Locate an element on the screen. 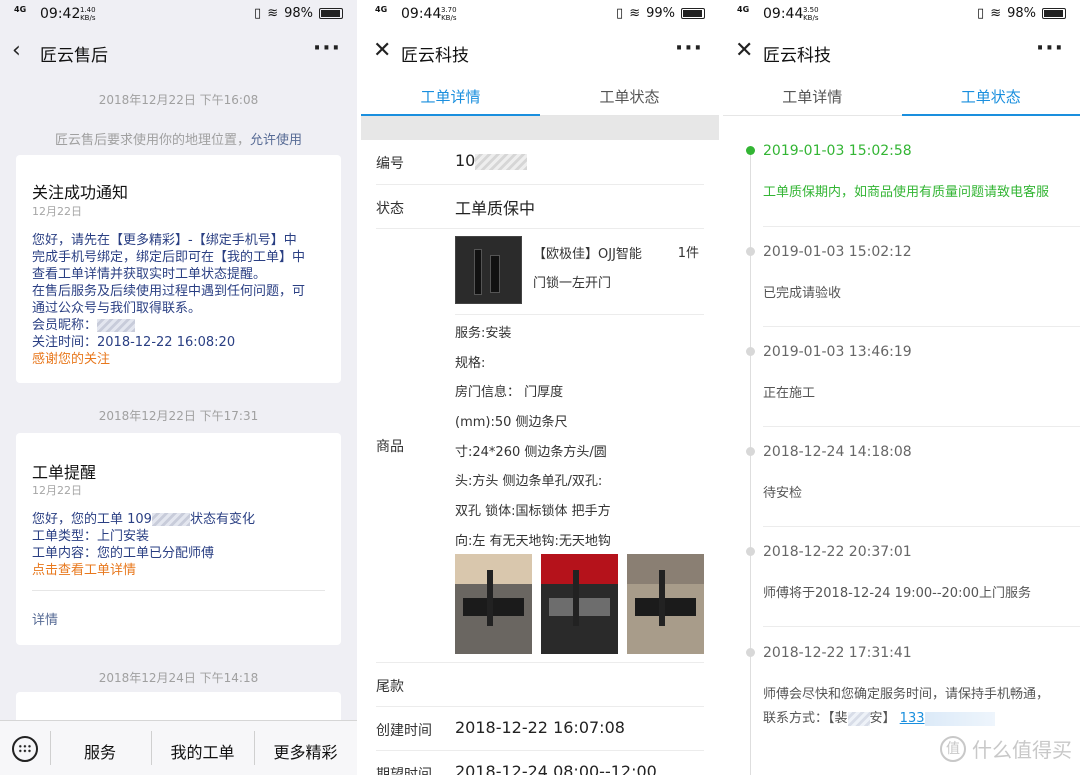 This screenshot has width=1080, height=775. timeline-text: 待安检 is located at coordinates (783, 493).